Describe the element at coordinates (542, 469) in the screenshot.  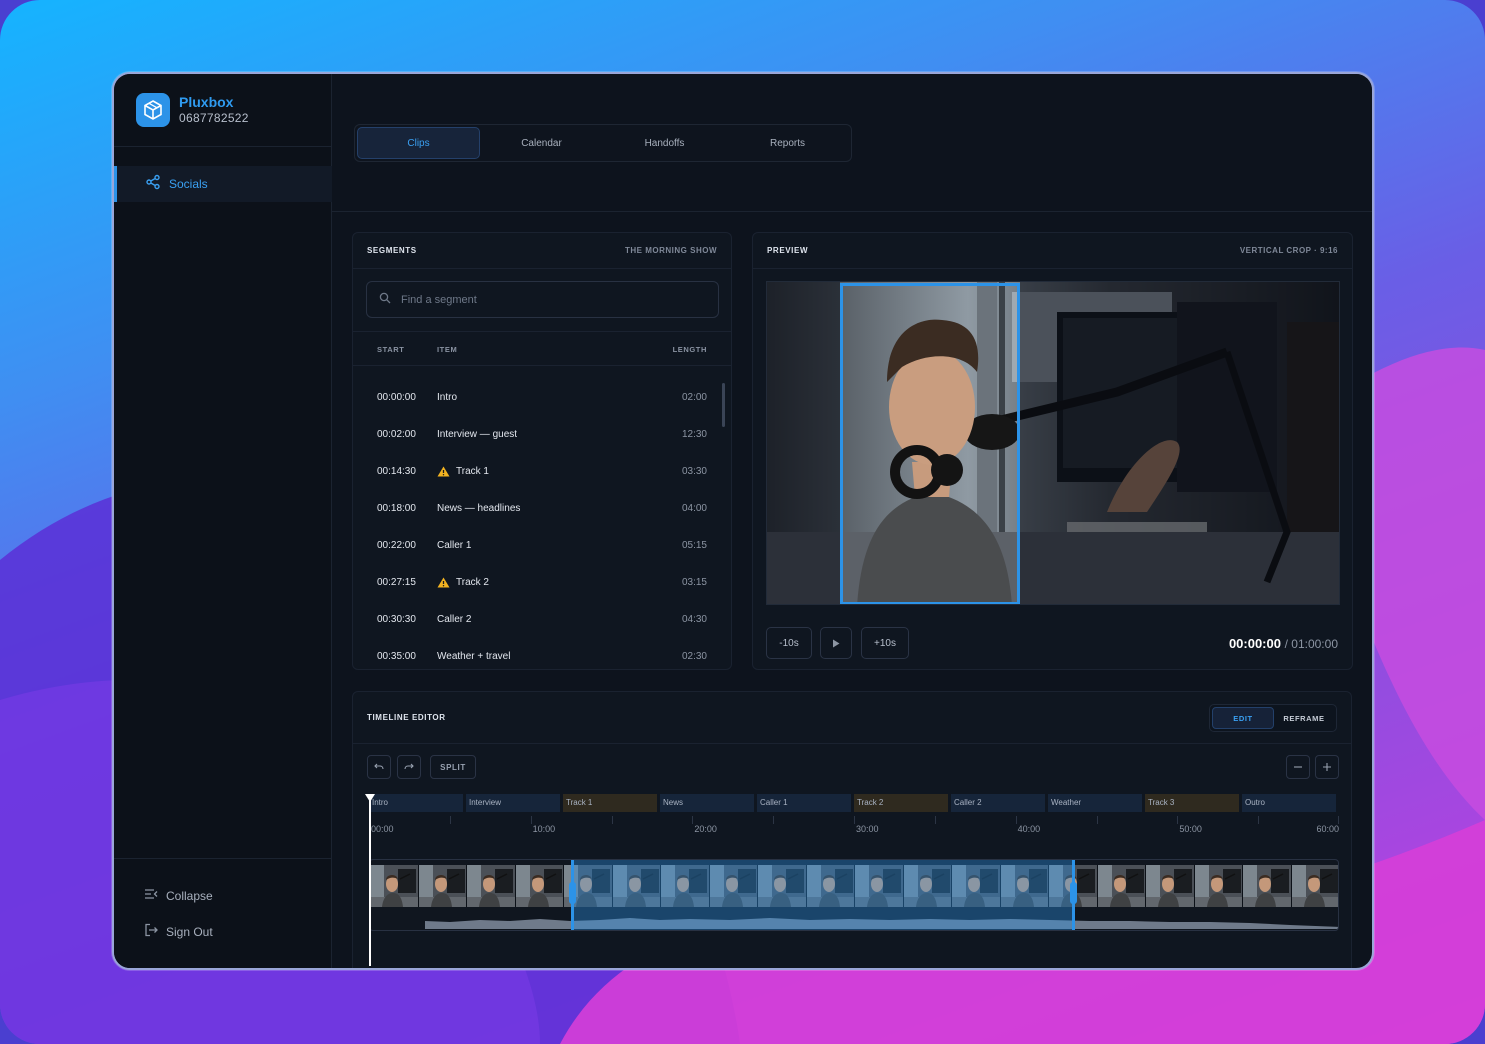
I see `table-row: 00:14:30 Track 1 03:30` at that location.